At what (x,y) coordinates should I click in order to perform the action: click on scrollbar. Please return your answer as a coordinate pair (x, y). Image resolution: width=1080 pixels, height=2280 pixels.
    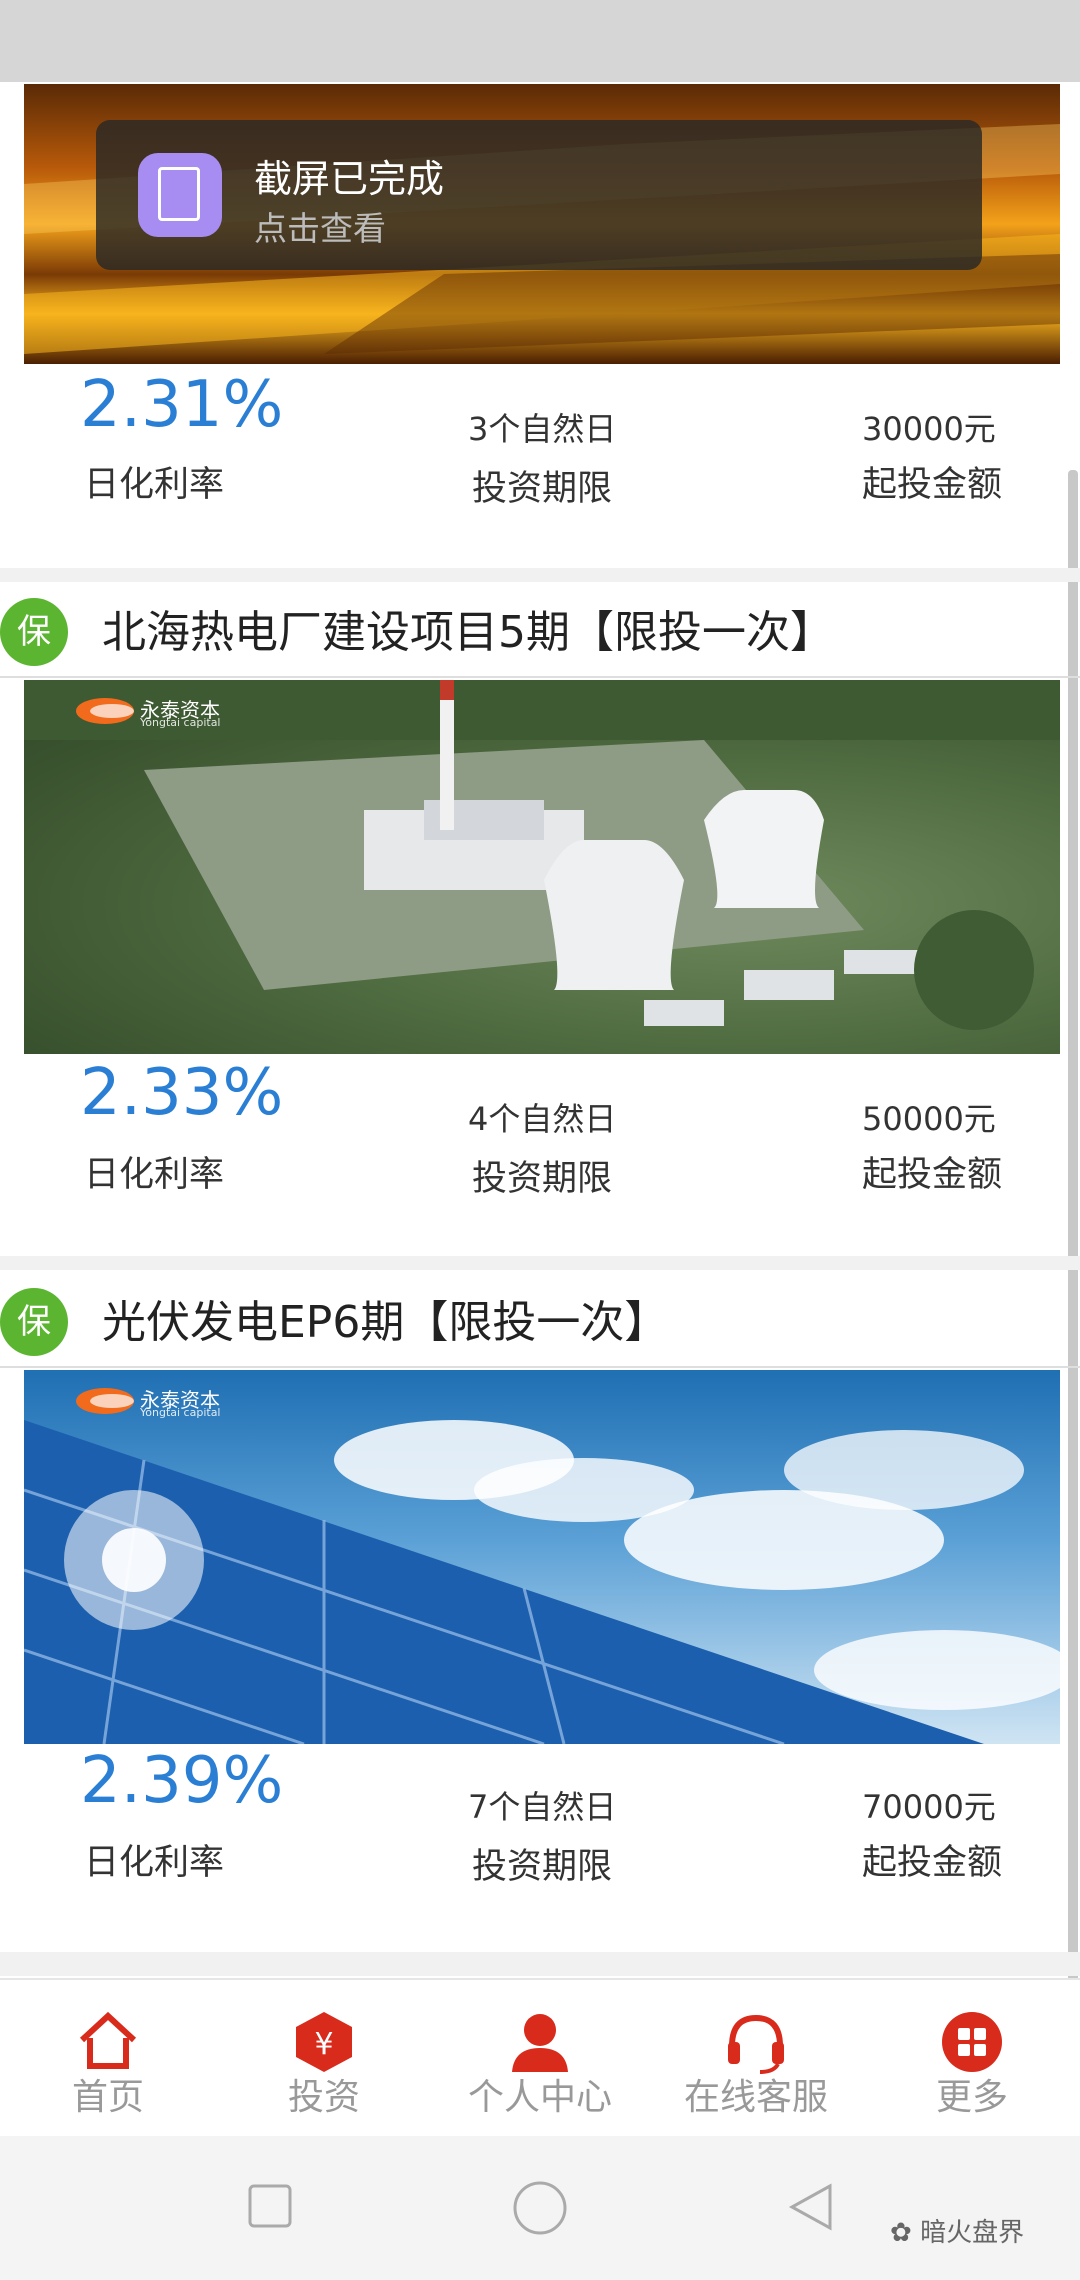
    Looking at the image, I should click on (1073, 1250).